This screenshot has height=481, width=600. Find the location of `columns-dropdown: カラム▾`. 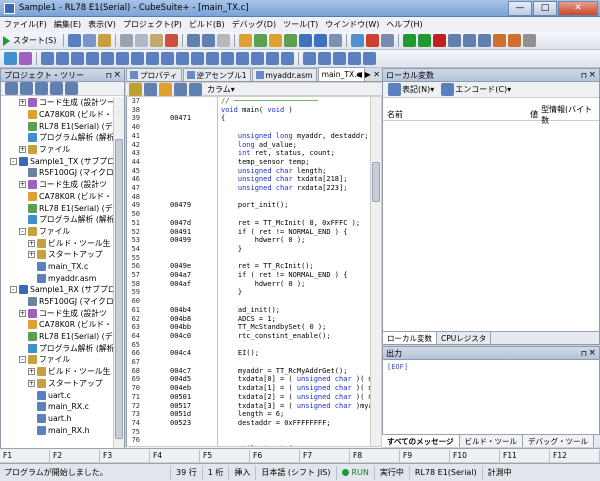

columns-dropdown: カラム▾ is located at coordinates (221, 89).